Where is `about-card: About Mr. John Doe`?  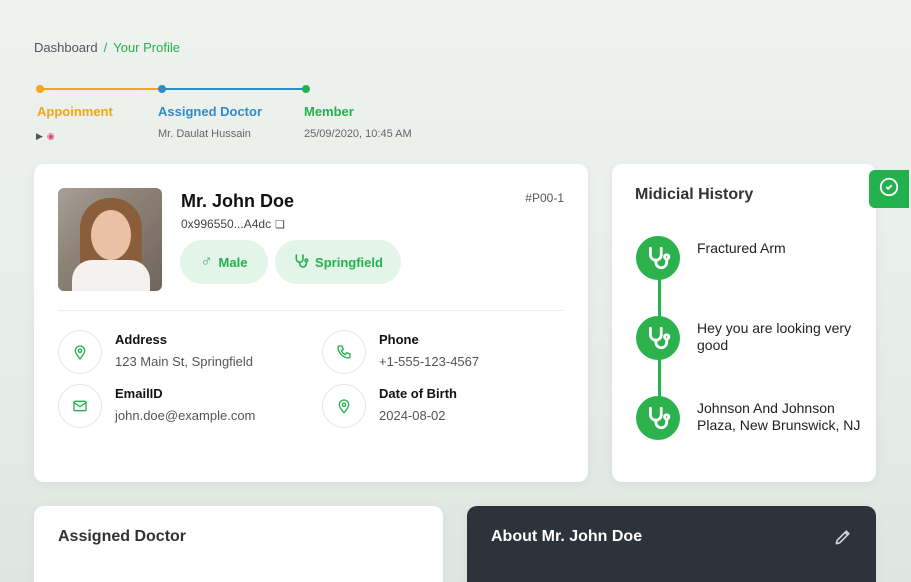 about-card: About Mr. John Doe is located at coordinates (671, 544).